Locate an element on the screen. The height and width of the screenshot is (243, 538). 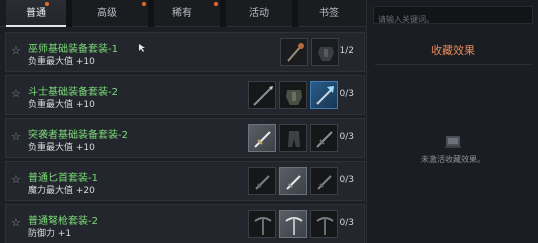
tab-event: 活动 is located at coordinates (259, 13).